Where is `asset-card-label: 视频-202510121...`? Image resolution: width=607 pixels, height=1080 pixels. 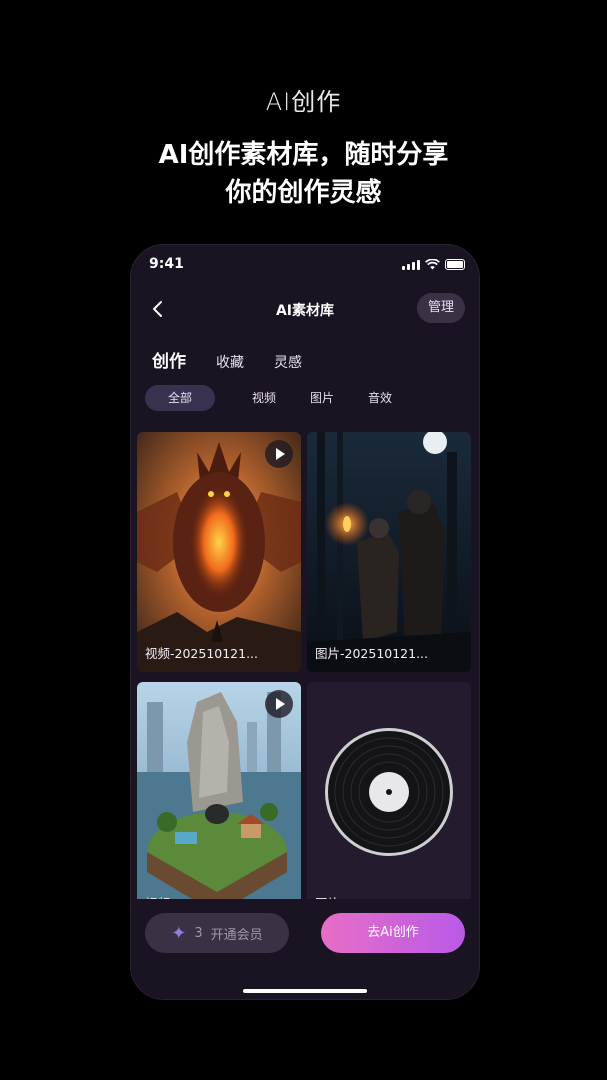
asset-card-label: 视频-202510121... is located at coordinates (202, 653).